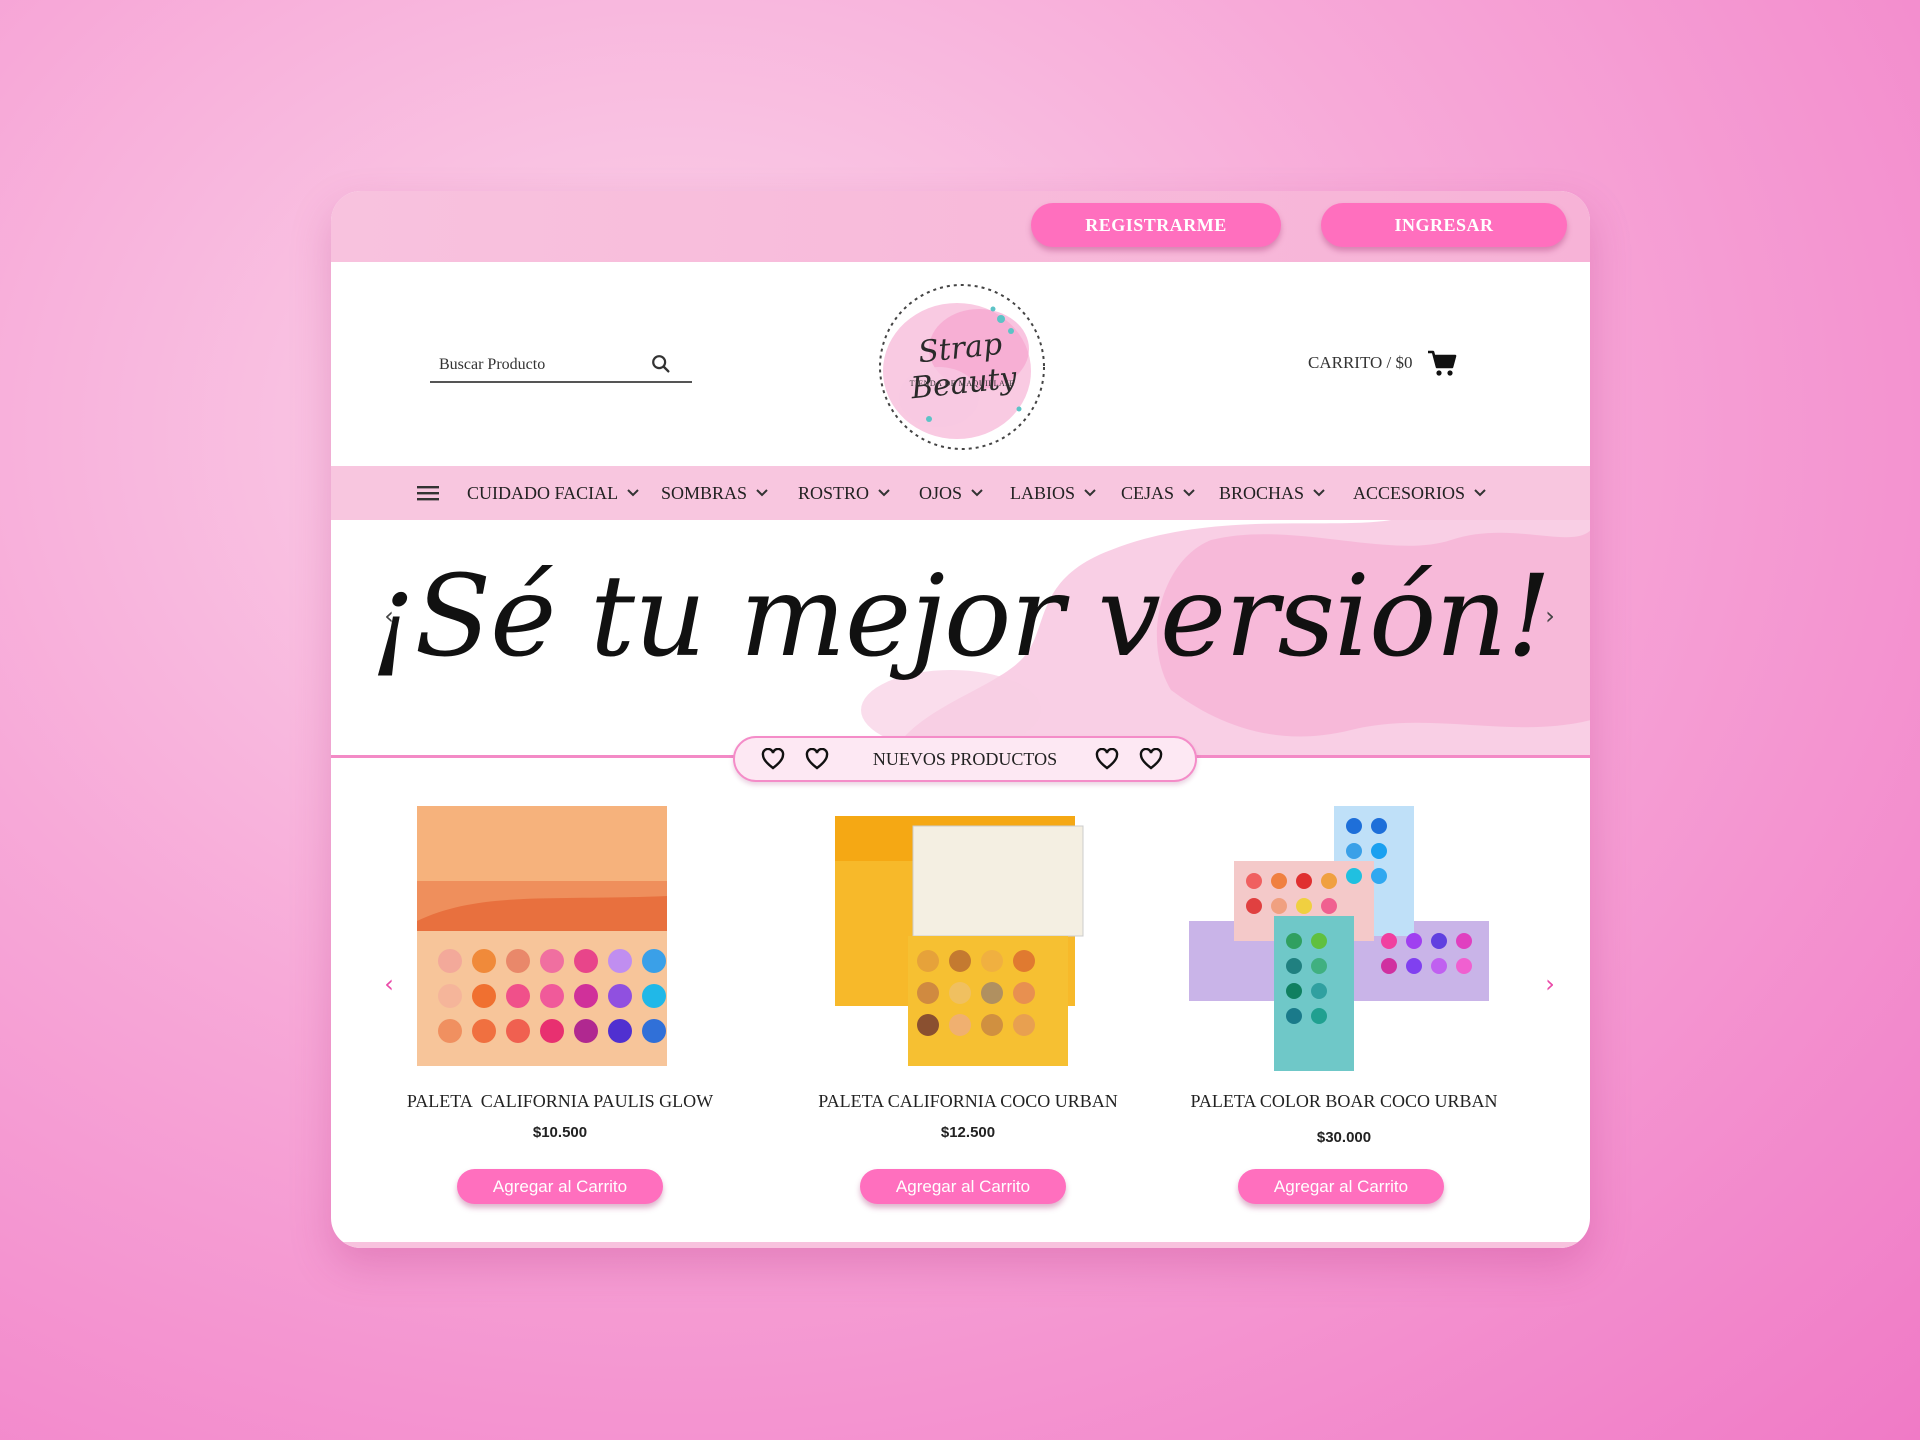 The height and width of the screenshot is (1440, 1920). Describe the element at coordinates (1344, 1101) in the screenshot. I see `product-name: PALETA COLOR BOAR COCO URBAN` at that location.